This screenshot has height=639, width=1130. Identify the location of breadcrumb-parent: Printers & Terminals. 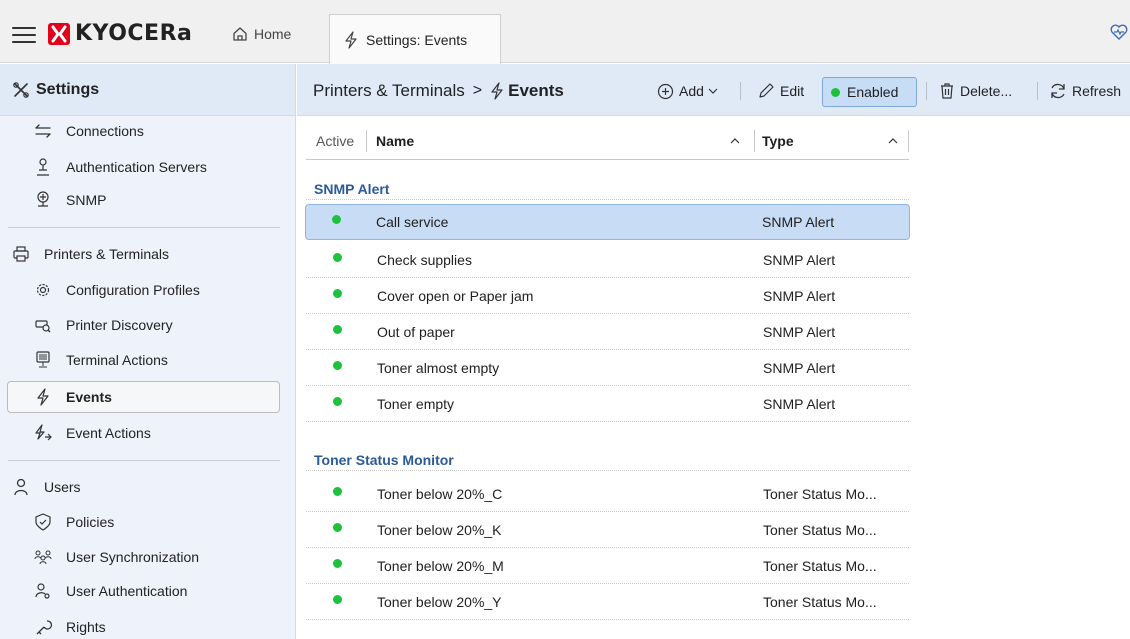
(389, 91).